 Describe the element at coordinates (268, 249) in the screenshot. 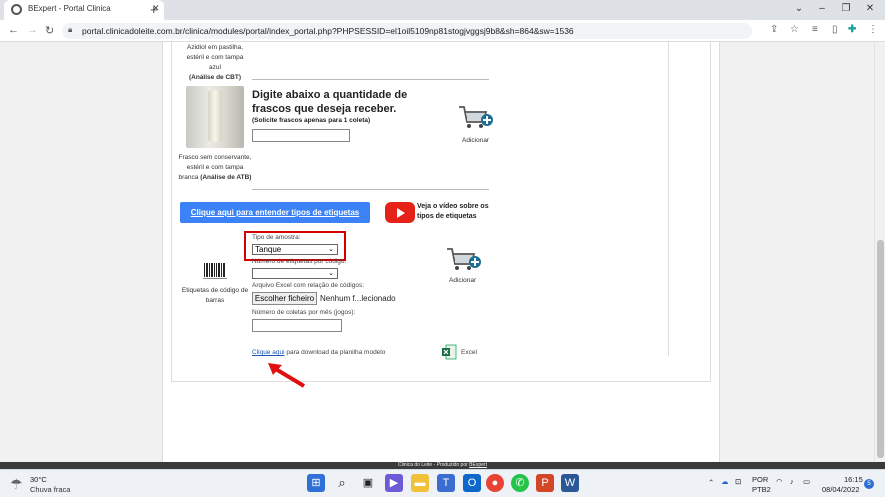

I see `tipo-amostra-value: Tanque` at that location.